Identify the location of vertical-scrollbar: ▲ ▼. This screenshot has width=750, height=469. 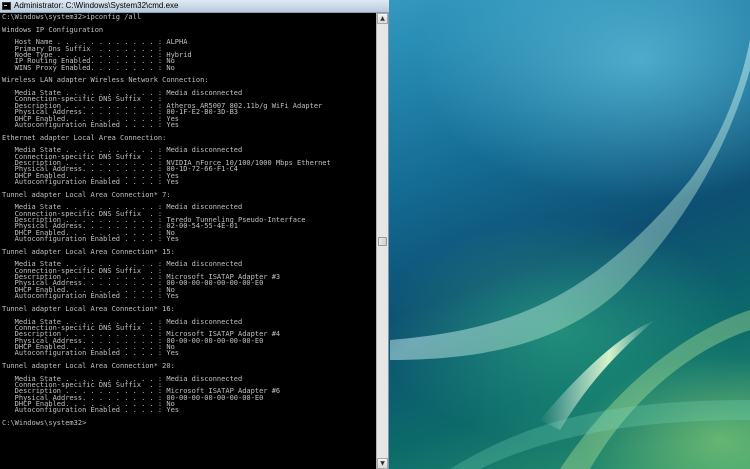
(382, 241).